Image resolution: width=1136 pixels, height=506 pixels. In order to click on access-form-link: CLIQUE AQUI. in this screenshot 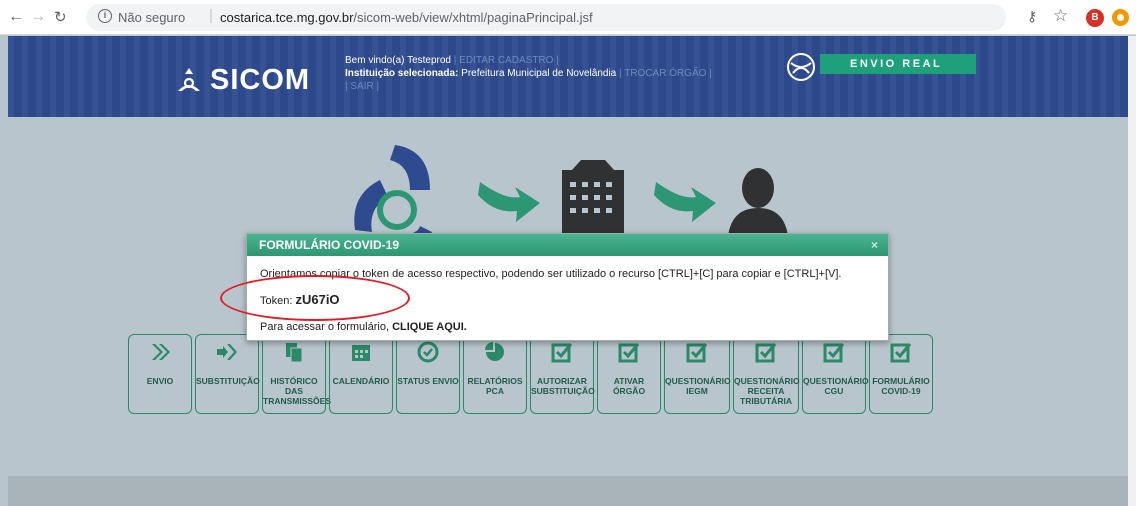, I will do `click(429, 327)`.